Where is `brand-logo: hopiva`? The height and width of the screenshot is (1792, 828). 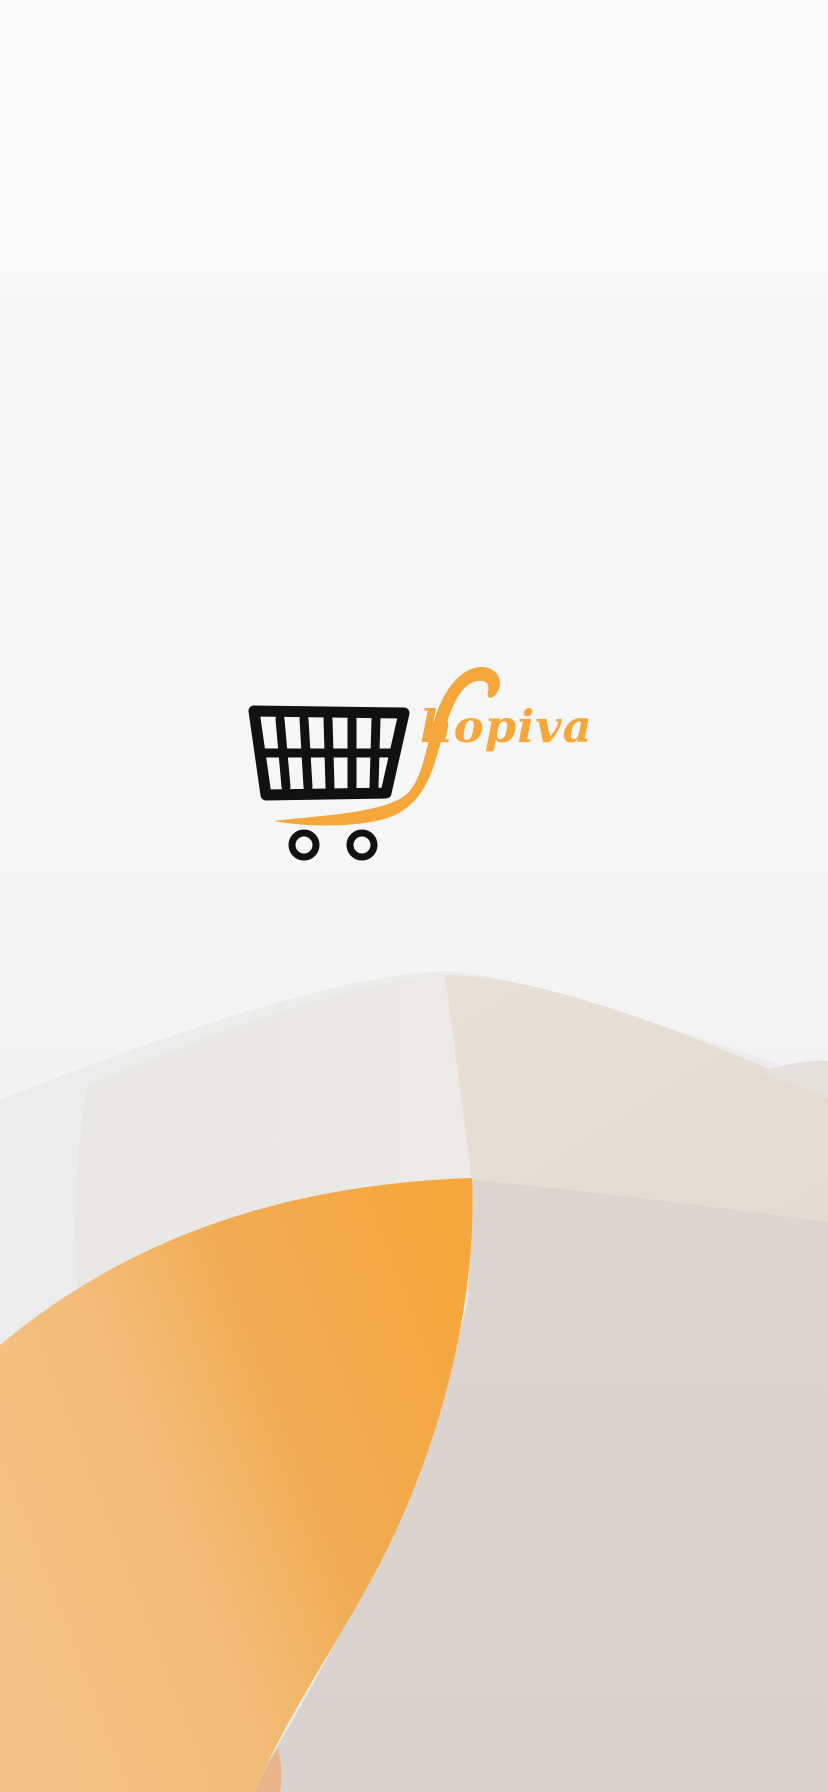
brand-logo: hopiva is located at coordinates (416, 765).